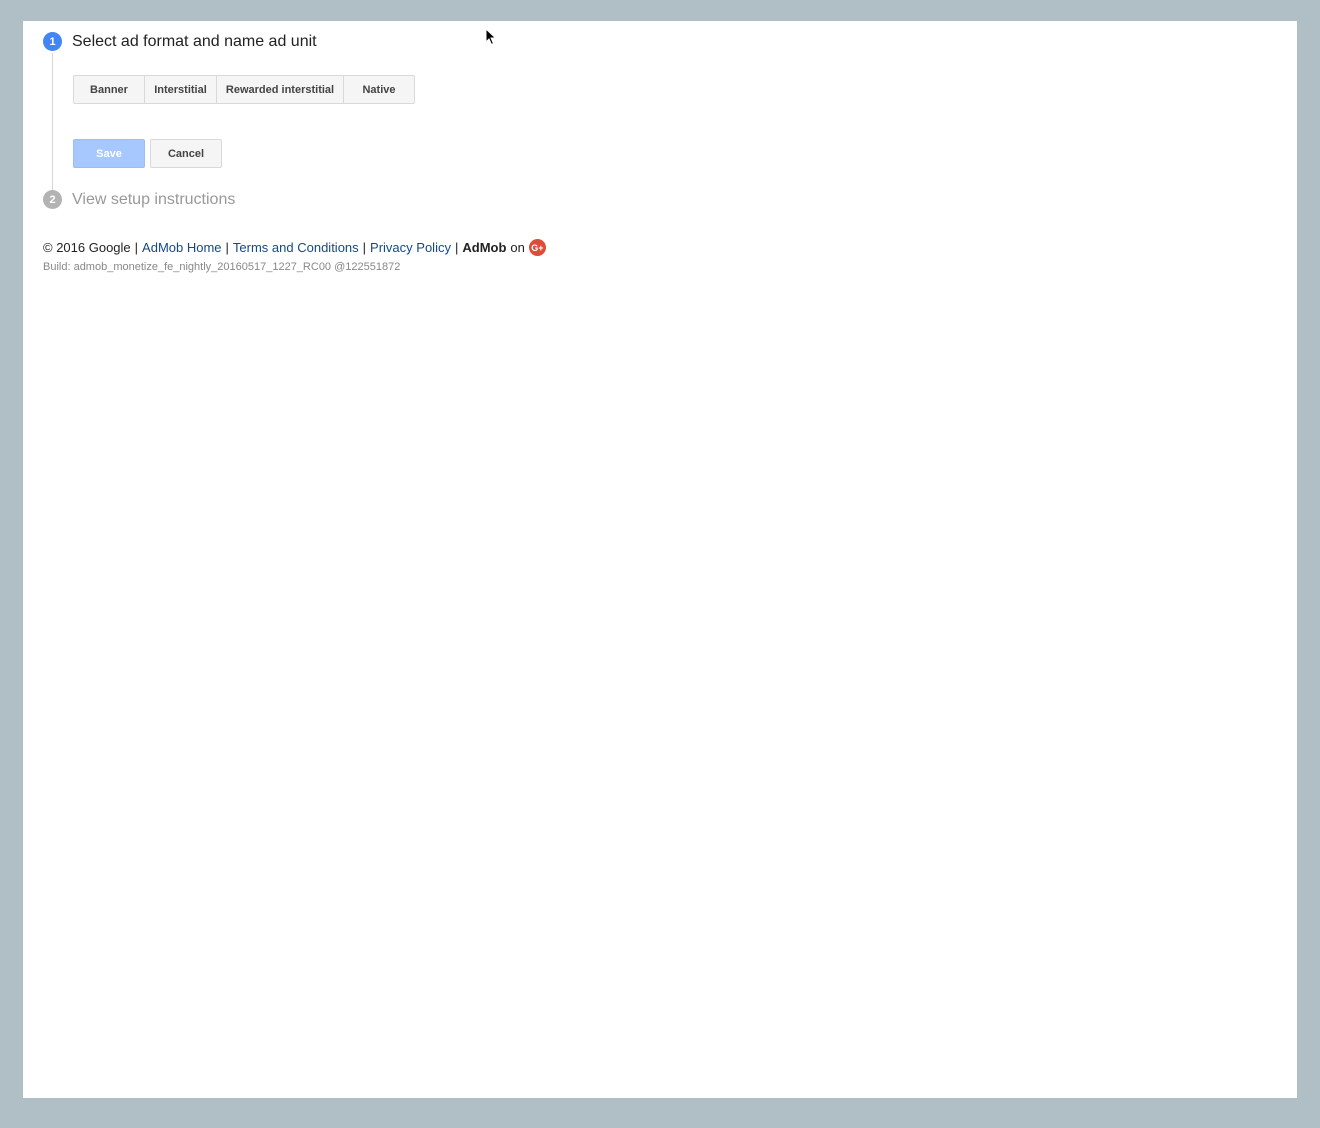 This screenshot has width=1320, height=1128. I want to click on on-text: on, so click(517, 247).